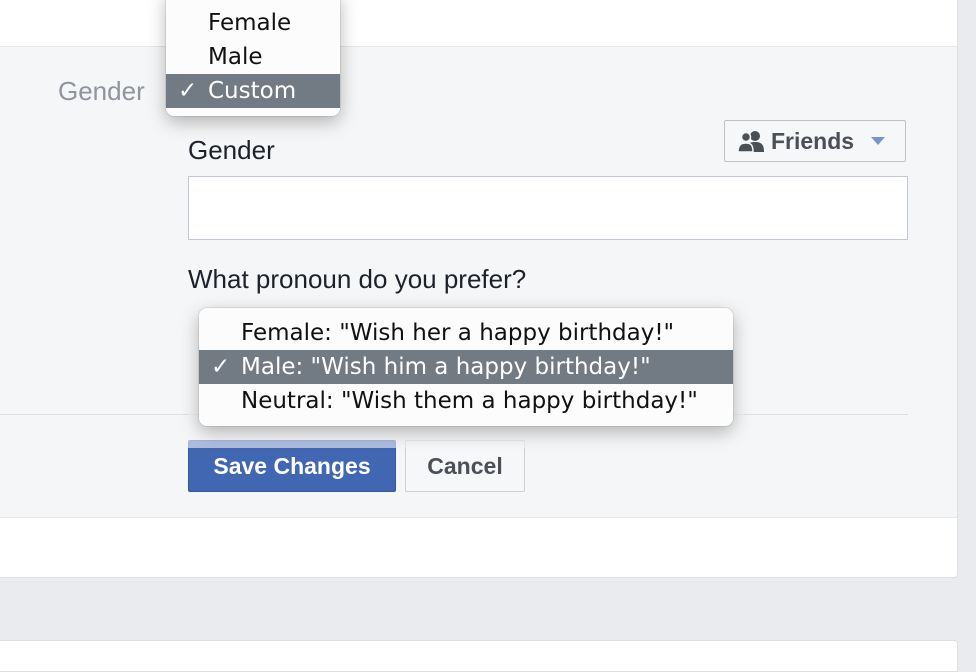  What do you see at coordinates (479, 656) in the screenshot?
I see `next-settings-card` at bounding box center [479, 656].